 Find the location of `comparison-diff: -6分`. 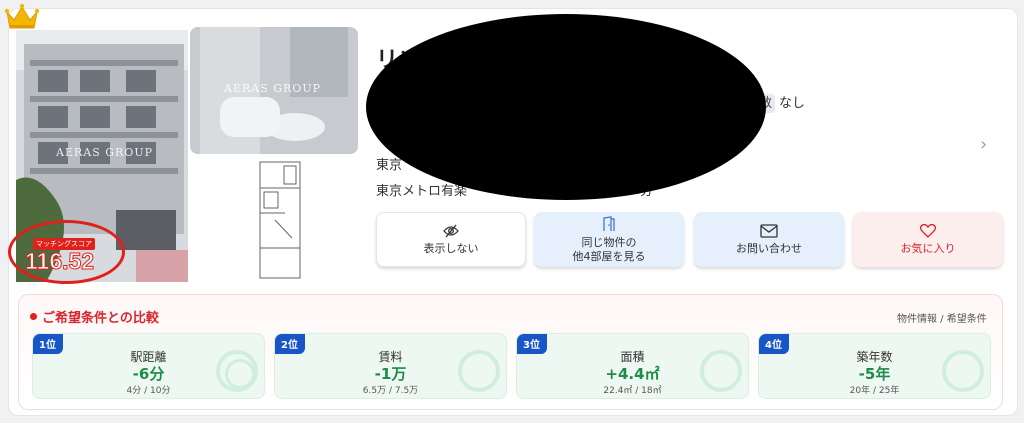

comparison-diff: -6分 is located at coordinates (148, 374).